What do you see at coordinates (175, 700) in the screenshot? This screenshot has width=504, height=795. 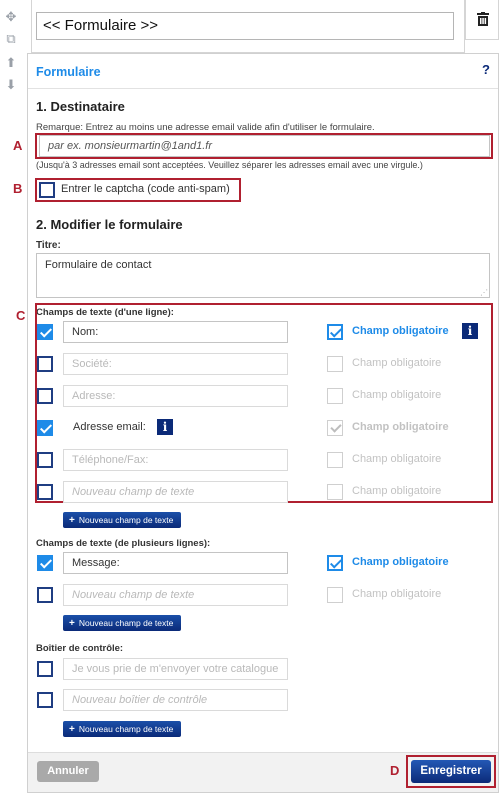 I see `new-checkbox-input: Nouveau boîtier de contrôle` at bounding box center [175, 700].